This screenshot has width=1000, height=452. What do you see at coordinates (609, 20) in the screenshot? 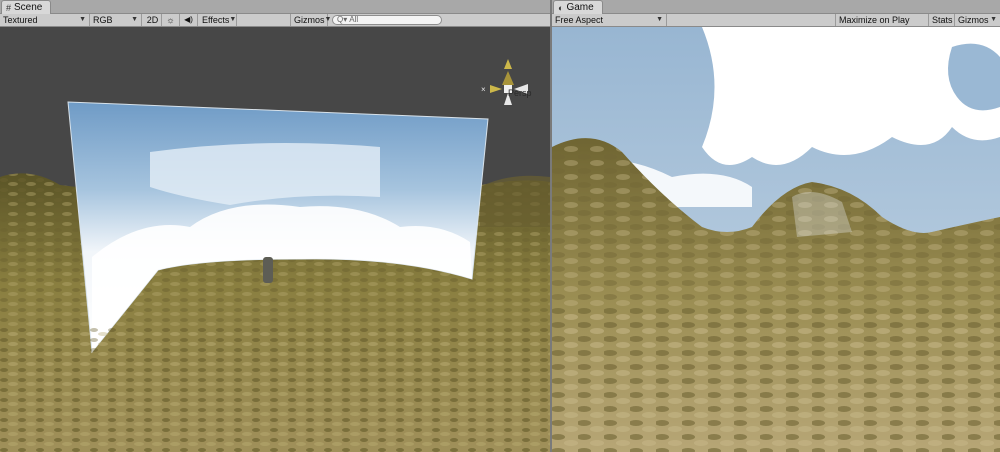
I see `aspect-dropdown: Free Aspect ▼` at bounding box center [609, 20].